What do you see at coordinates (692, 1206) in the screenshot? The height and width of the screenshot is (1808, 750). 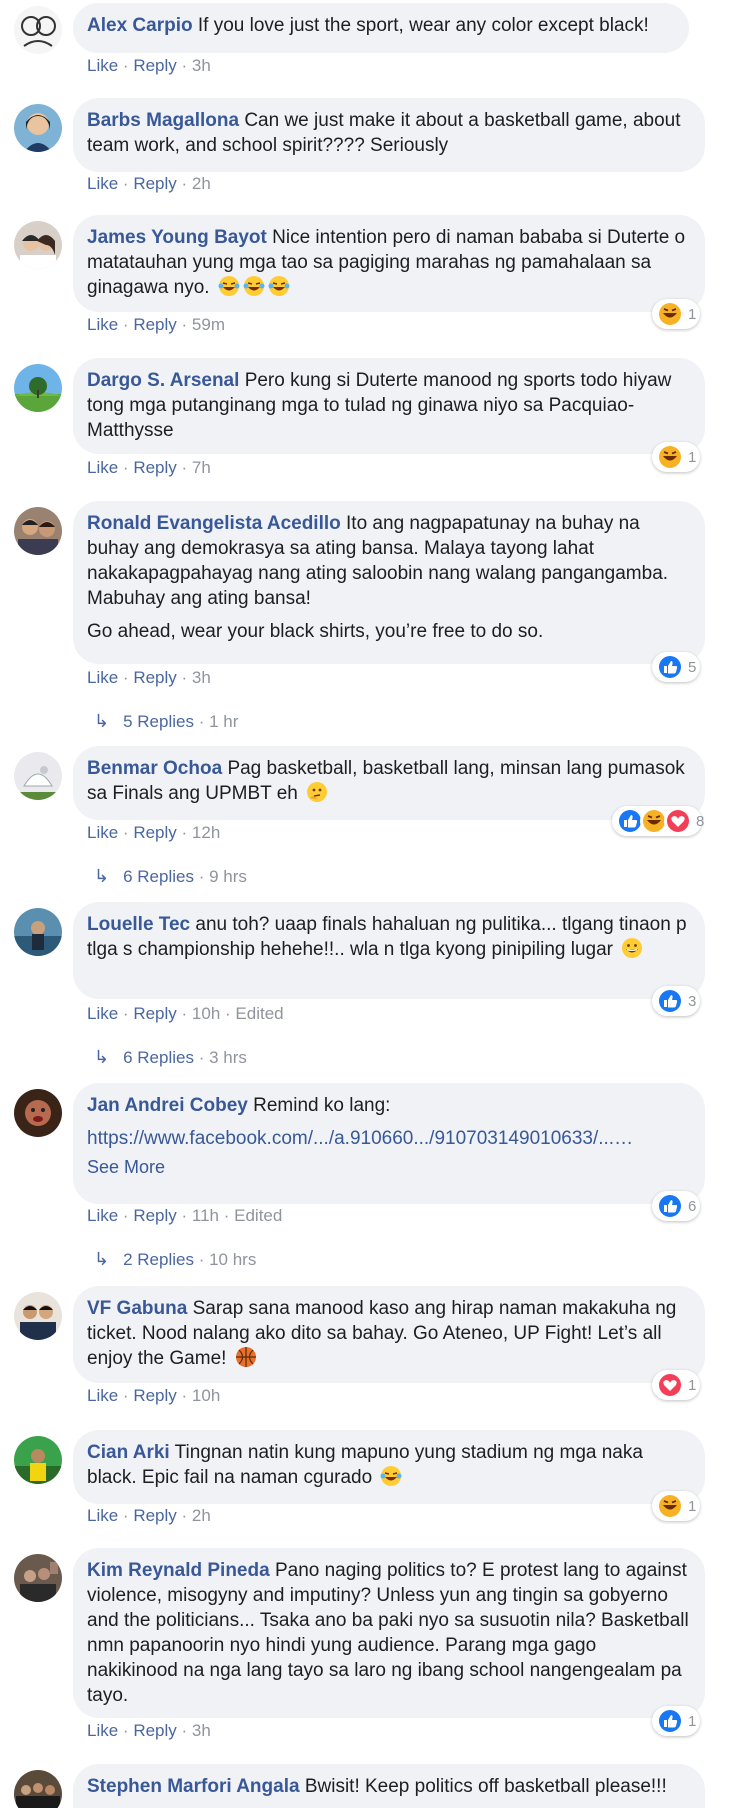 I see `reaction-count: 6` at bounding box center [692, 1206].